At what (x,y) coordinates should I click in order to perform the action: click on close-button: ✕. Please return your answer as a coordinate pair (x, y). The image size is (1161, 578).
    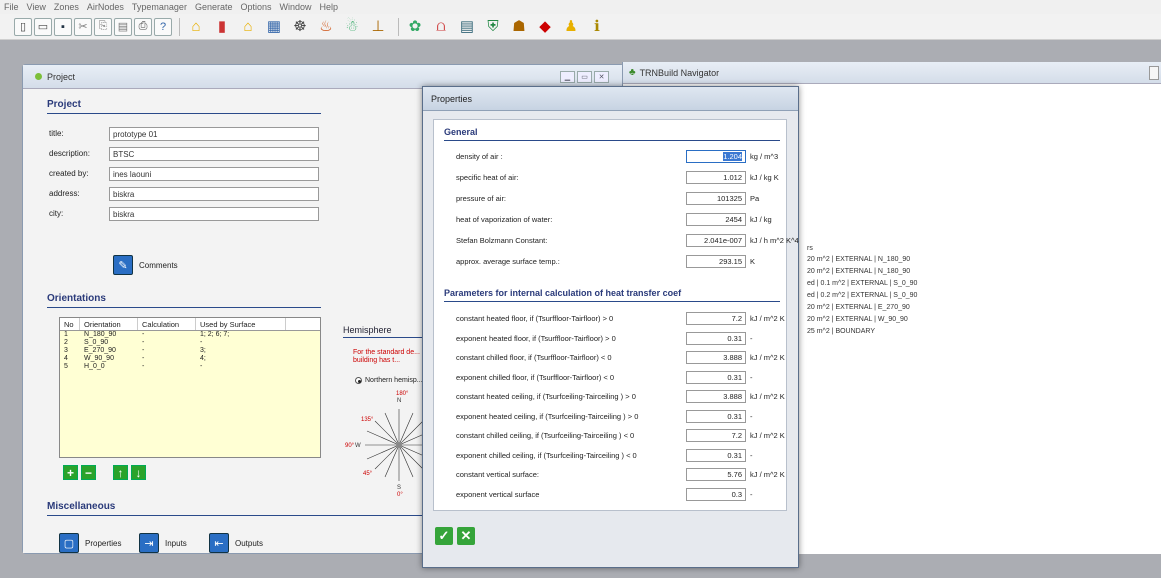
    Looking at the image, I should click on (601, 77).